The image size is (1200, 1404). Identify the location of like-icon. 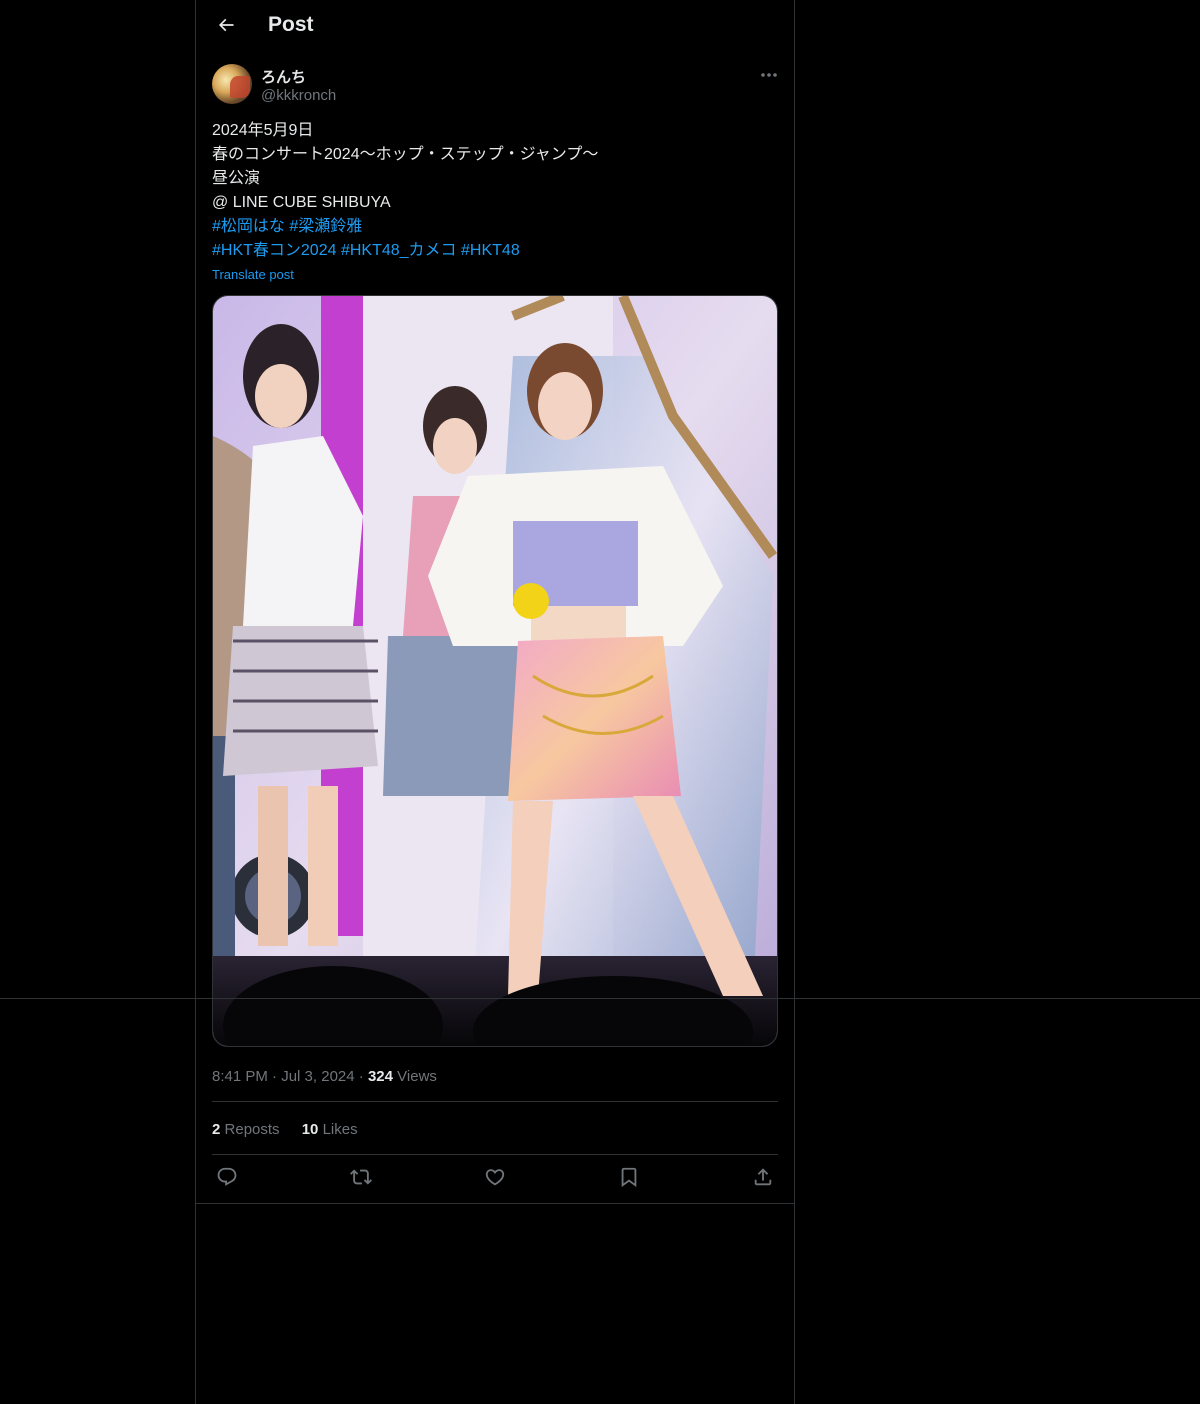
(495, 1179).